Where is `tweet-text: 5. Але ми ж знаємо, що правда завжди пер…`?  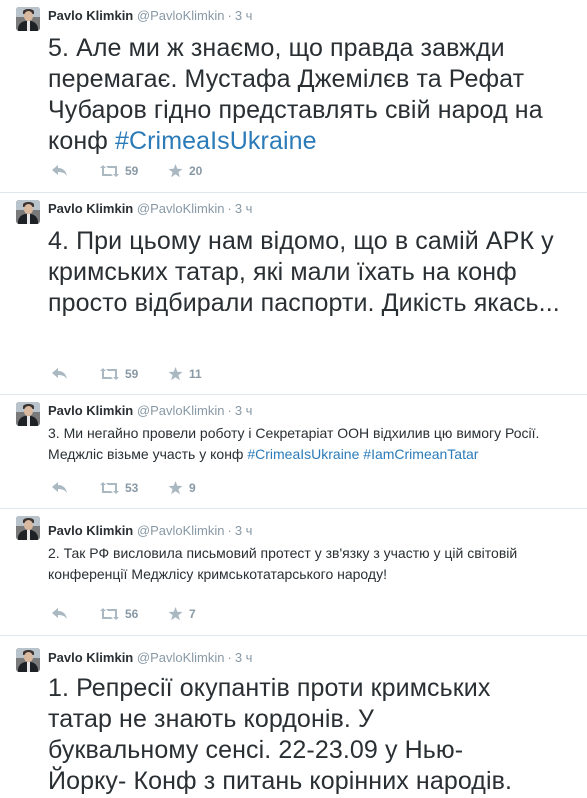
tweet-text: 5. Але ми ж знаємо, що правда завжди пер… is located at coordinates (312, 95).